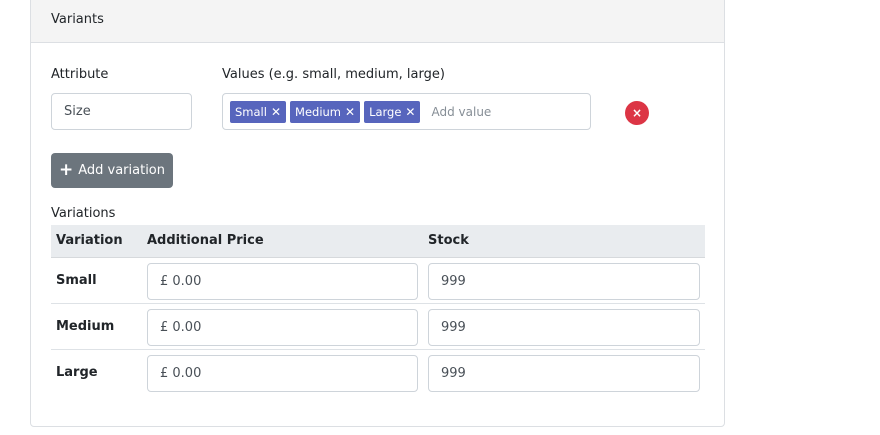  I want to click on value-tag: Large ✕, so click(392, 112).